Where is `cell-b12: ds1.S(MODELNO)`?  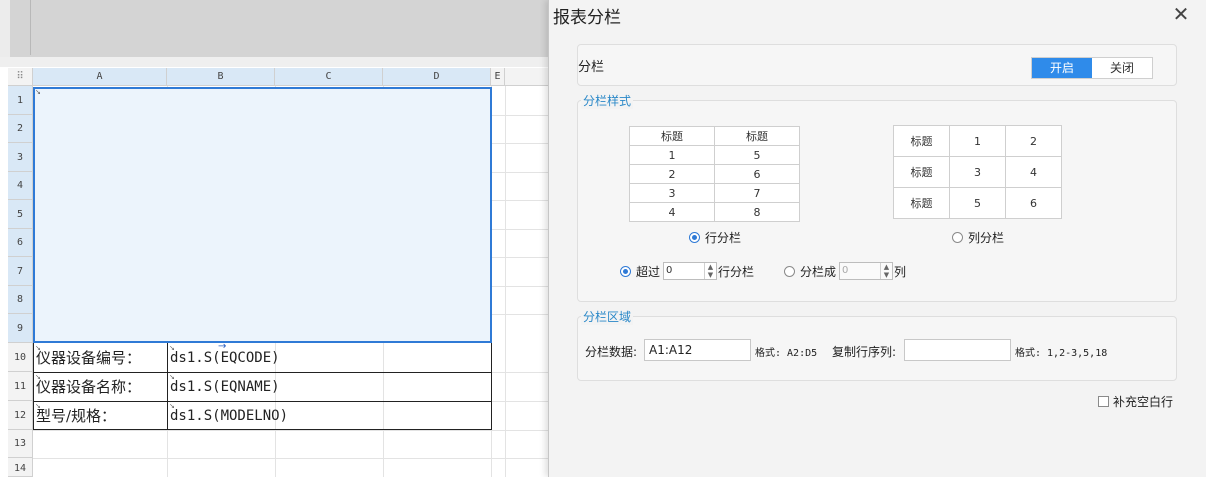 cell-b12: ds1.S(MODELNO) is located at coordinates (229, 416).